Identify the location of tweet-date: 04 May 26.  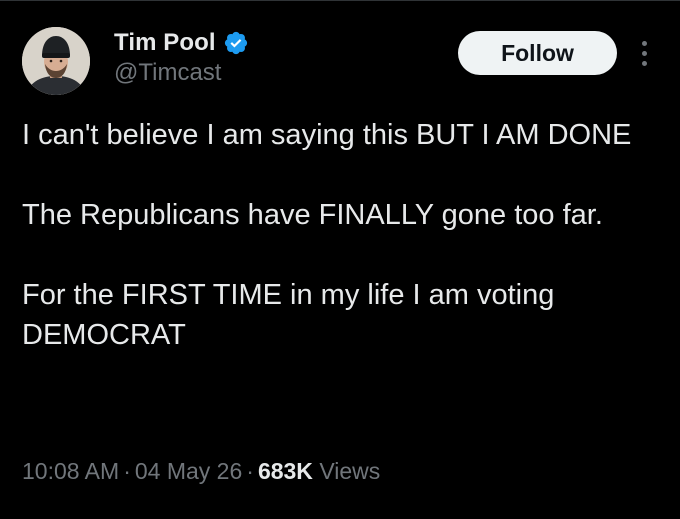
(188, 471).